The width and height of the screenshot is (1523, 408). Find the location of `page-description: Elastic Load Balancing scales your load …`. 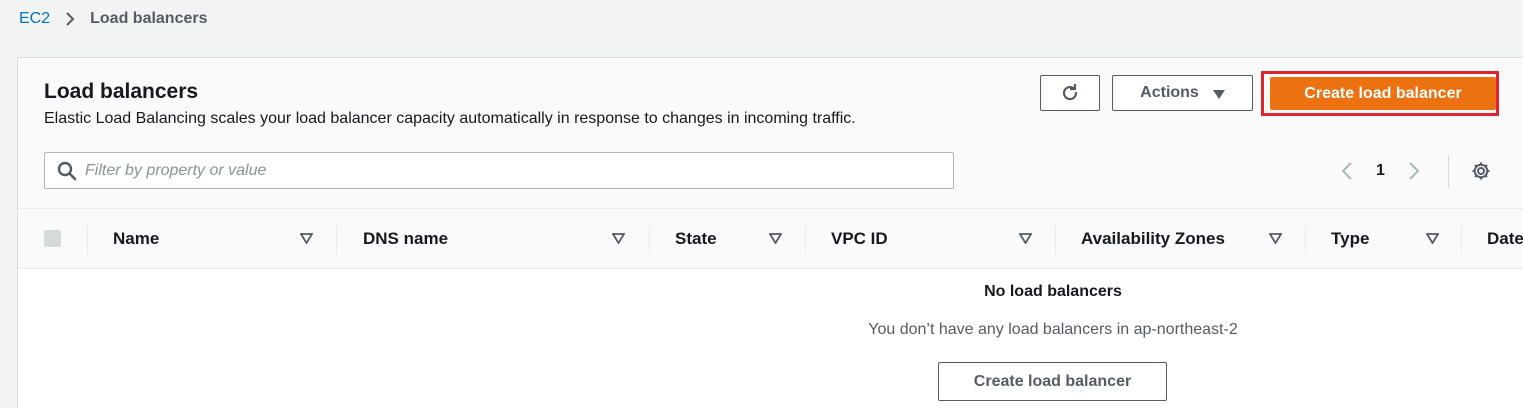

page-description: Elastic Load Balancing scales your load … is located at coordinates (450, 118).